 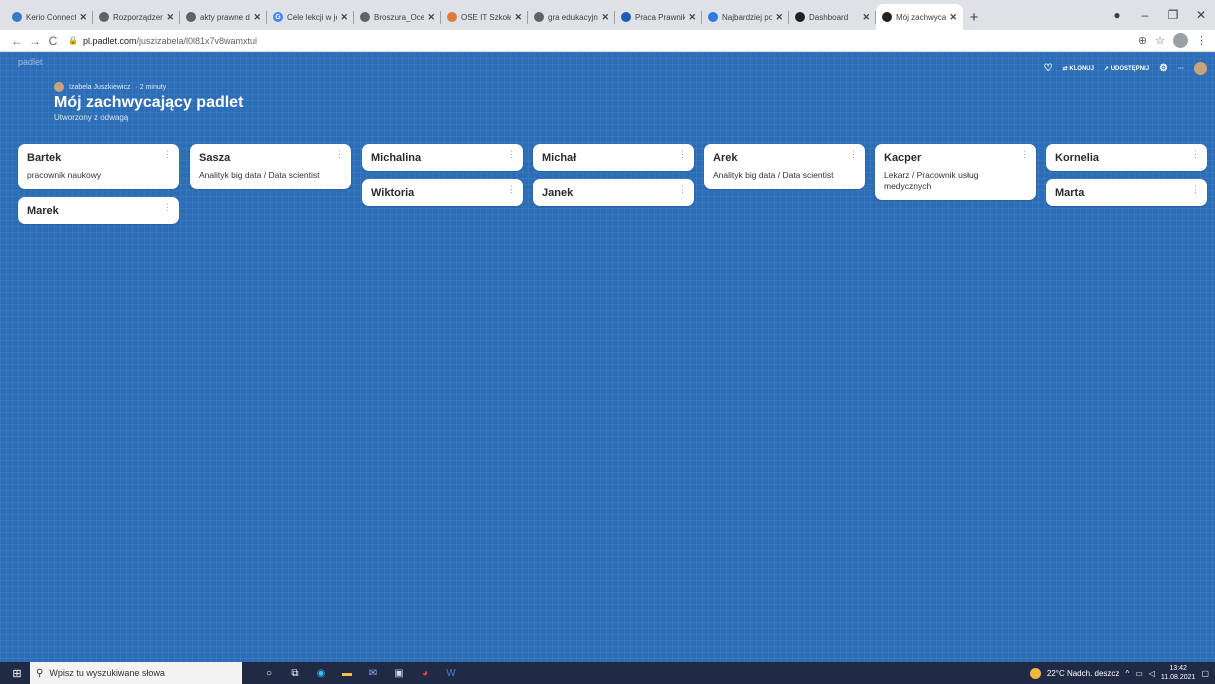 I want to click on cortana-icon: ○, so click(x=269, y=673).